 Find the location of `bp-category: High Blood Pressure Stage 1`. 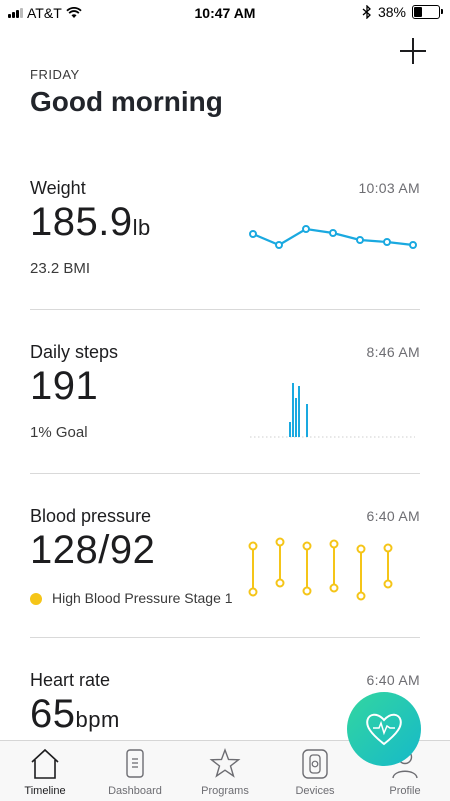

bp-category: High Blood Pressure Stage 1 is located at coordinates (131, 598).